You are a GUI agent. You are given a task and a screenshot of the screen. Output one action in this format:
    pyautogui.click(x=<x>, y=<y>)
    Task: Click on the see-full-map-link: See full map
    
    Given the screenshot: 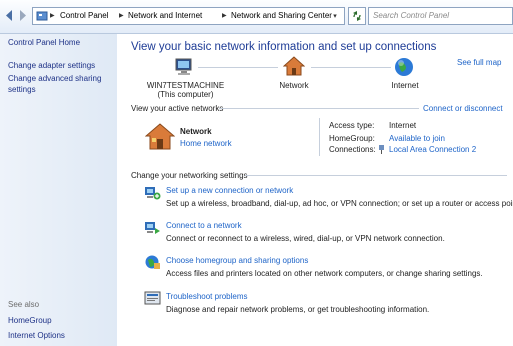 What is the action you would take?
    pyautogui.click(x=479, y=62)
    